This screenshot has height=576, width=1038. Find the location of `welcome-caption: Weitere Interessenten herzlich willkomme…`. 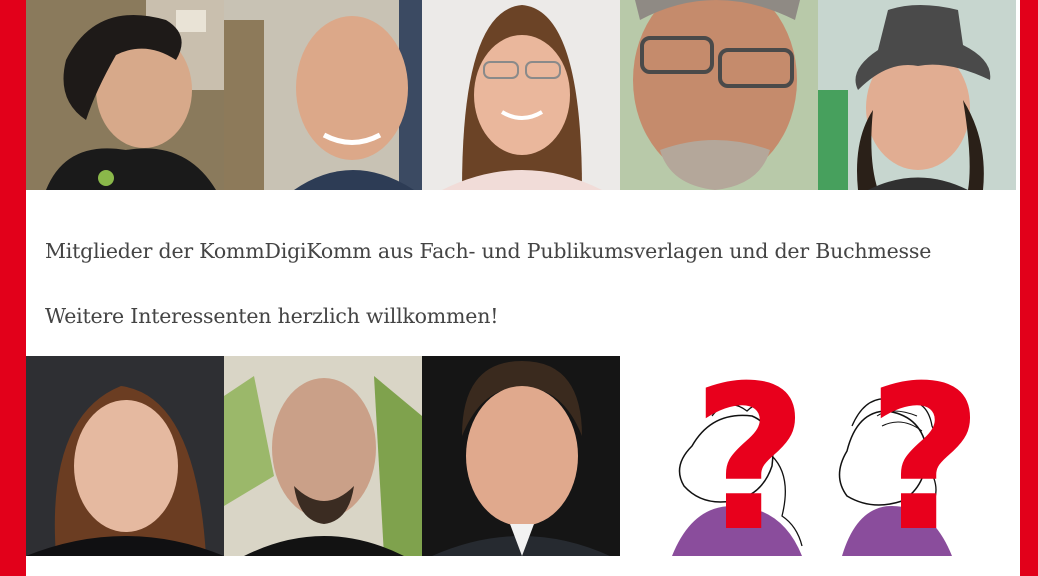

welcome-caption: Weitere Interessenten herzlich willkomme… is located at coordinates (272, 316).